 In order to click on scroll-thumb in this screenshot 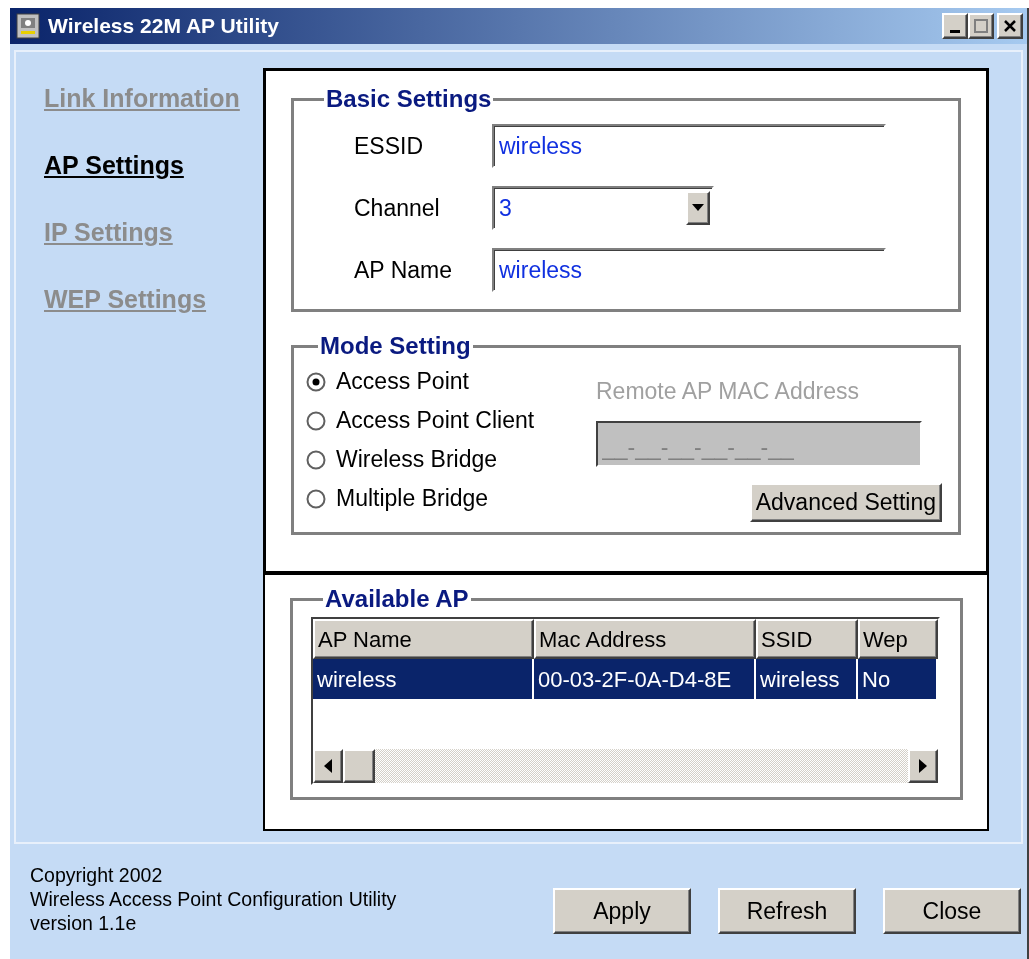, I will do `click(359, 766)`.